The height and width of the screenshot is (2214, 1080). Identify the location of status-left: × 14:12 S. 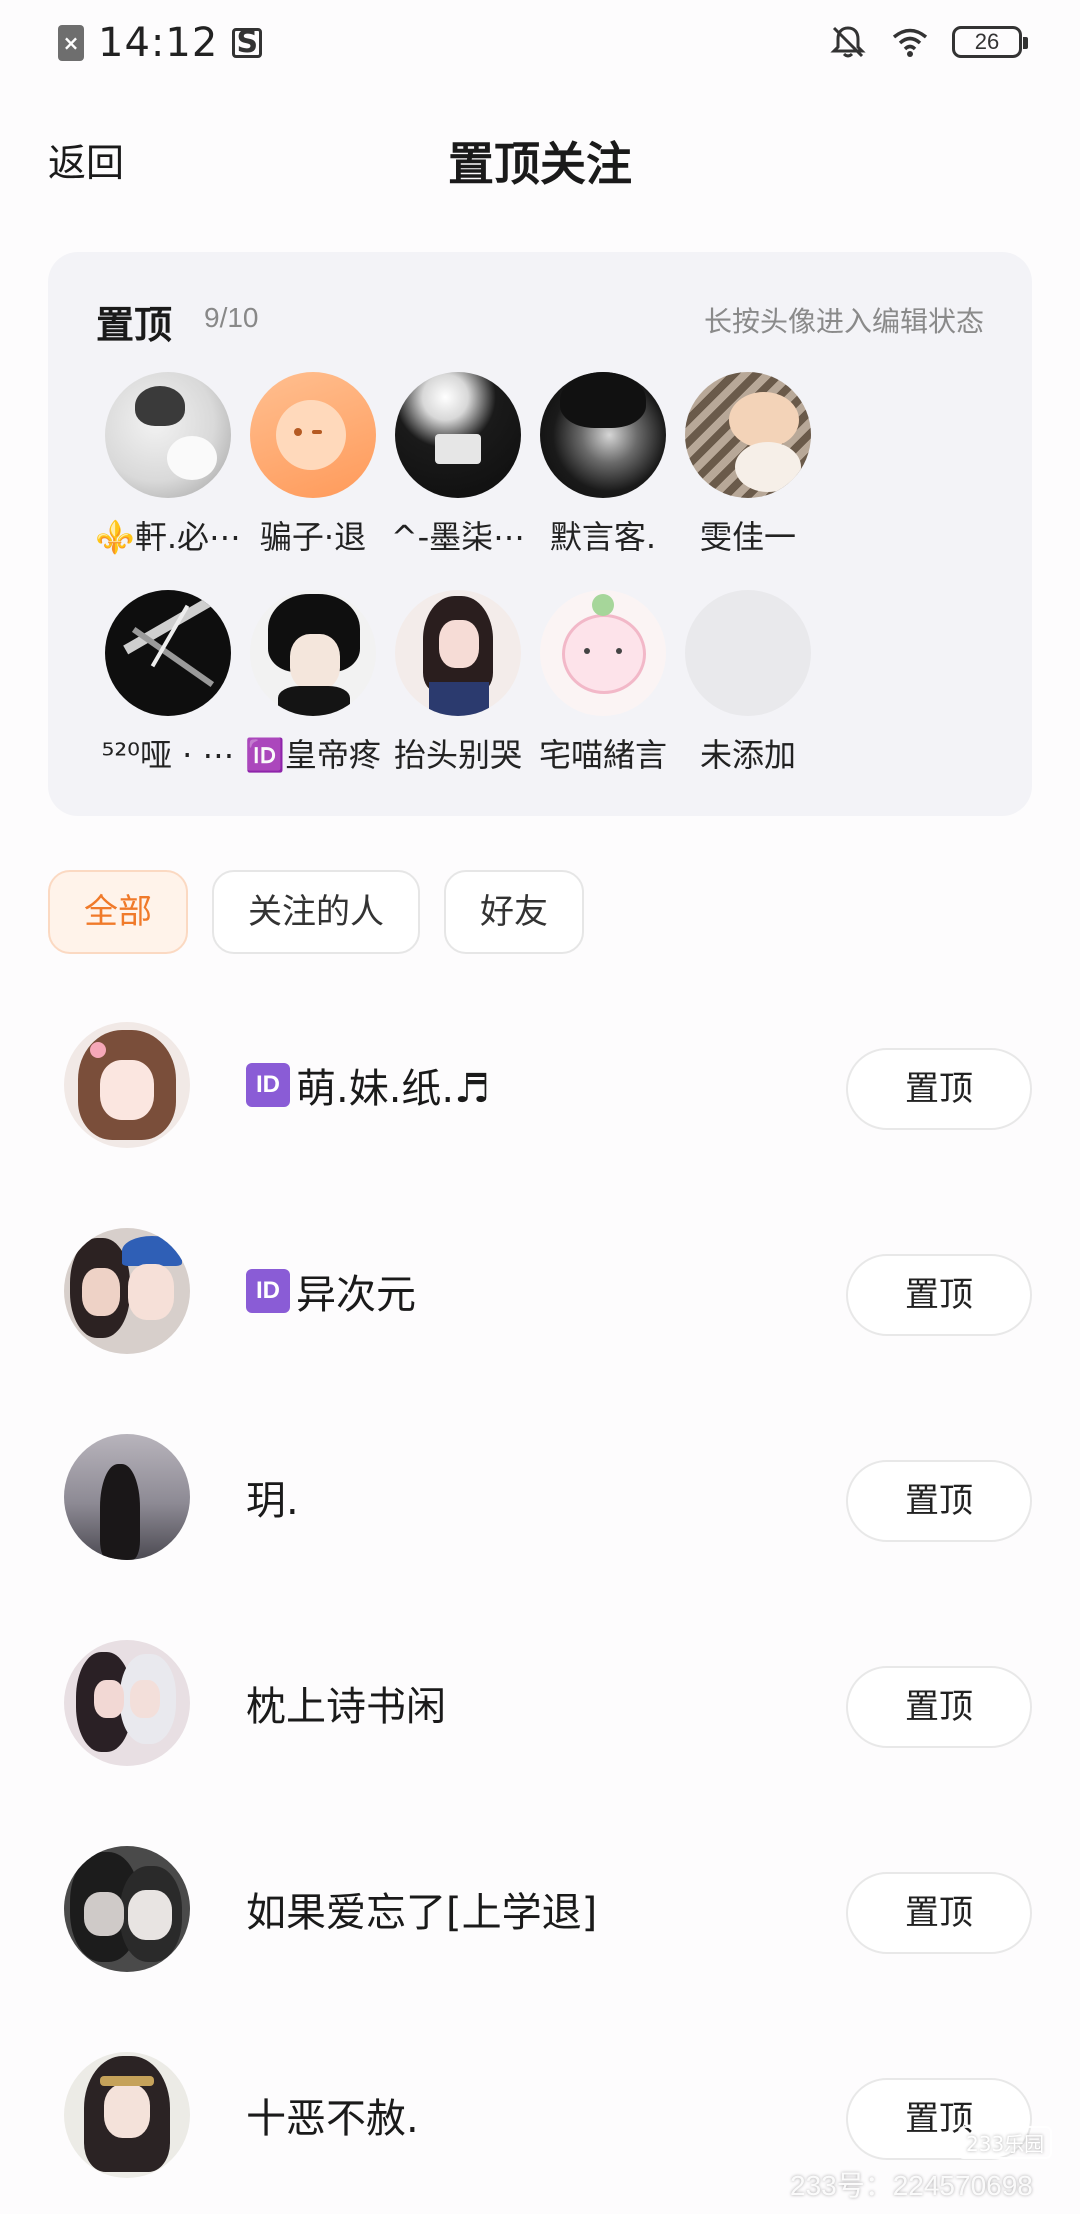
(160, 43).